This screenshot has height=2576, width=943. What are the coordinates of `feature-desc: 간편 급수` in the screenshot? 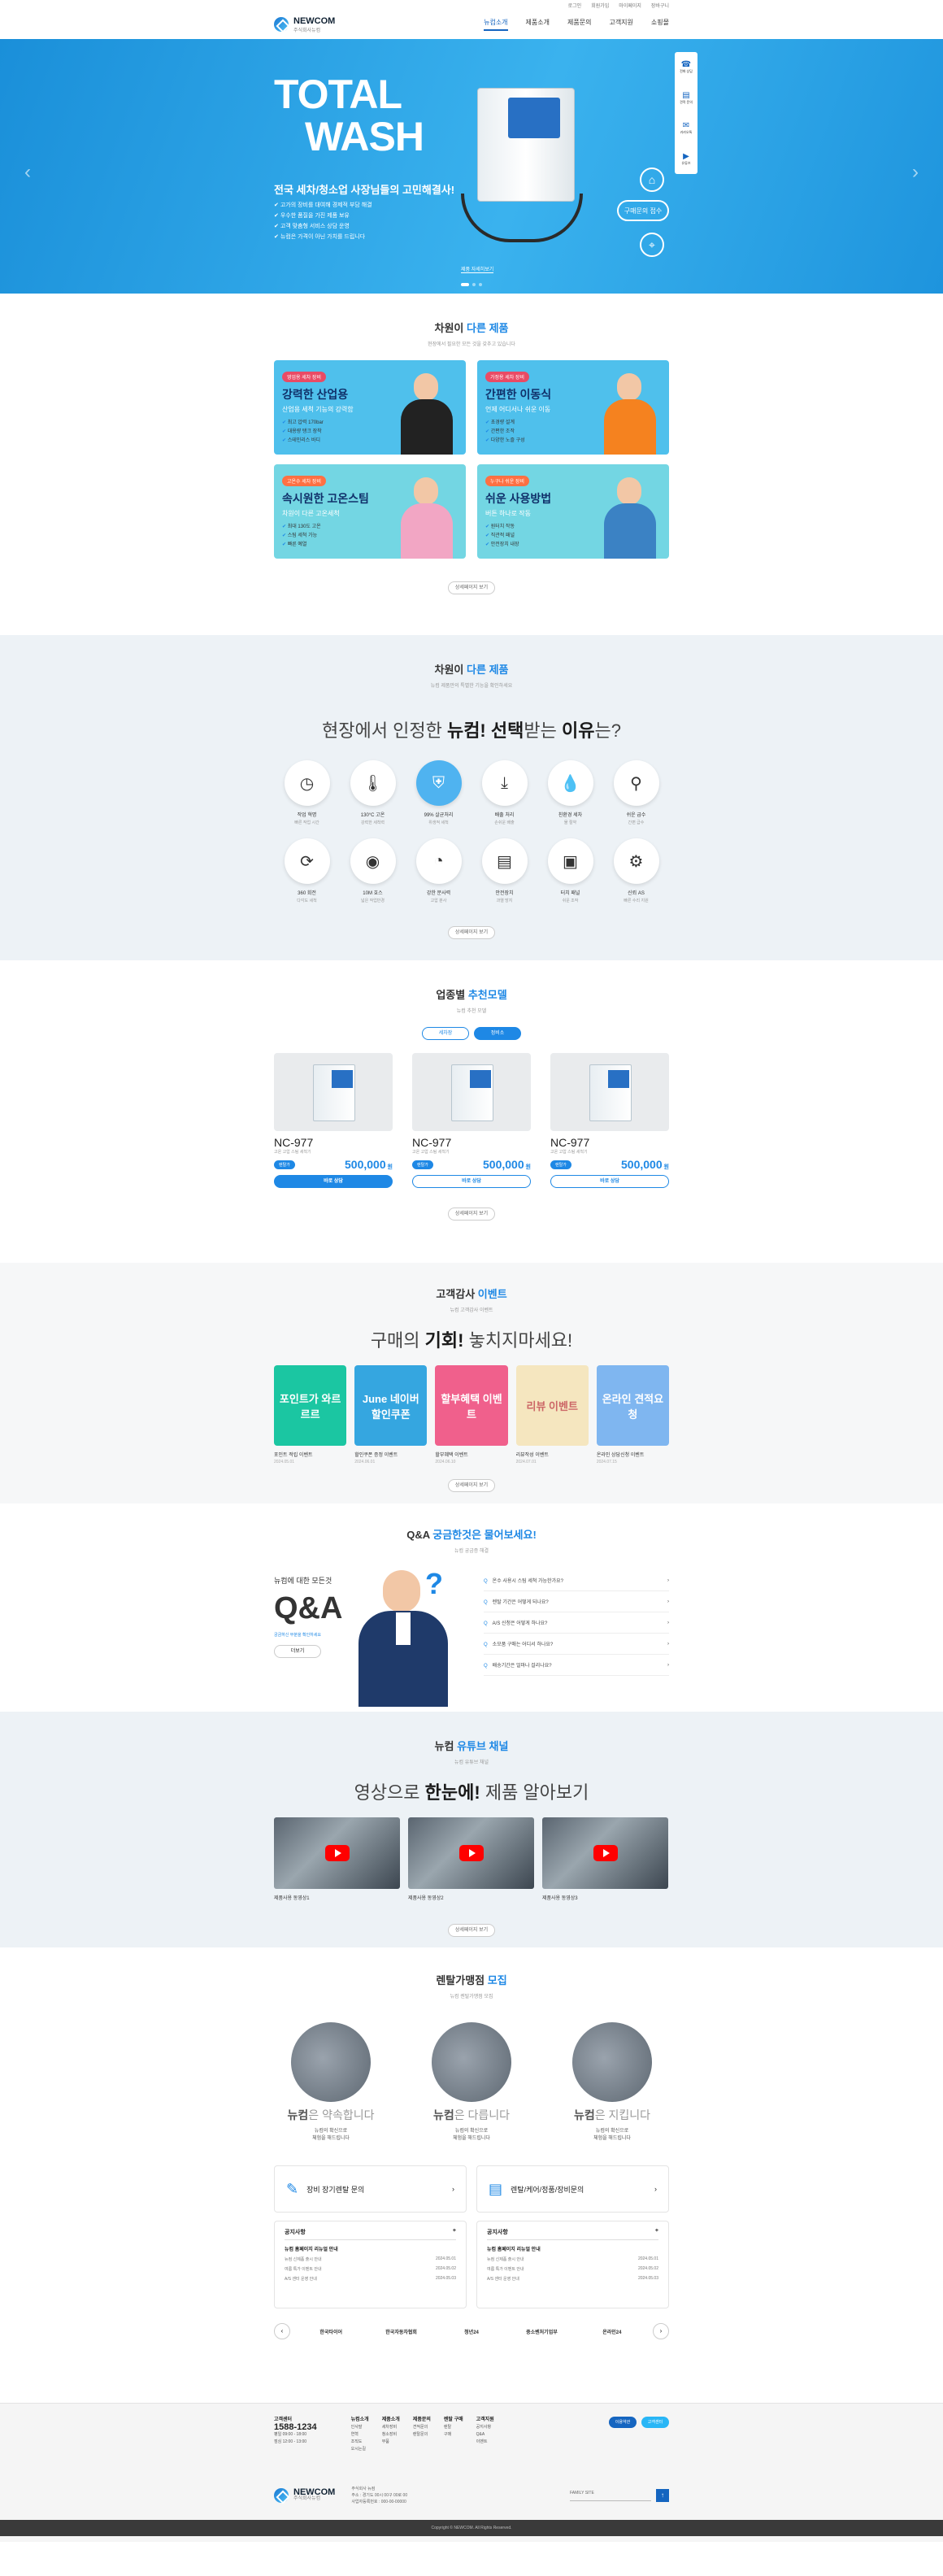 It's located at (636, 823).